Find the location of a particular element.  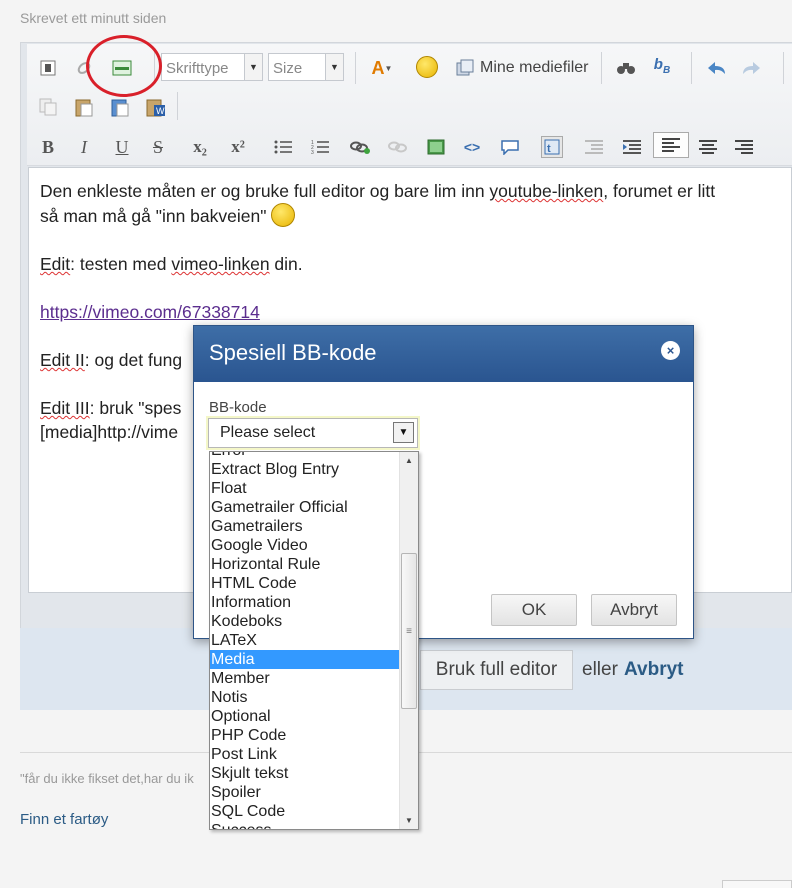

footer-link: Finn et fartøy is located at coordinates (64, 819).